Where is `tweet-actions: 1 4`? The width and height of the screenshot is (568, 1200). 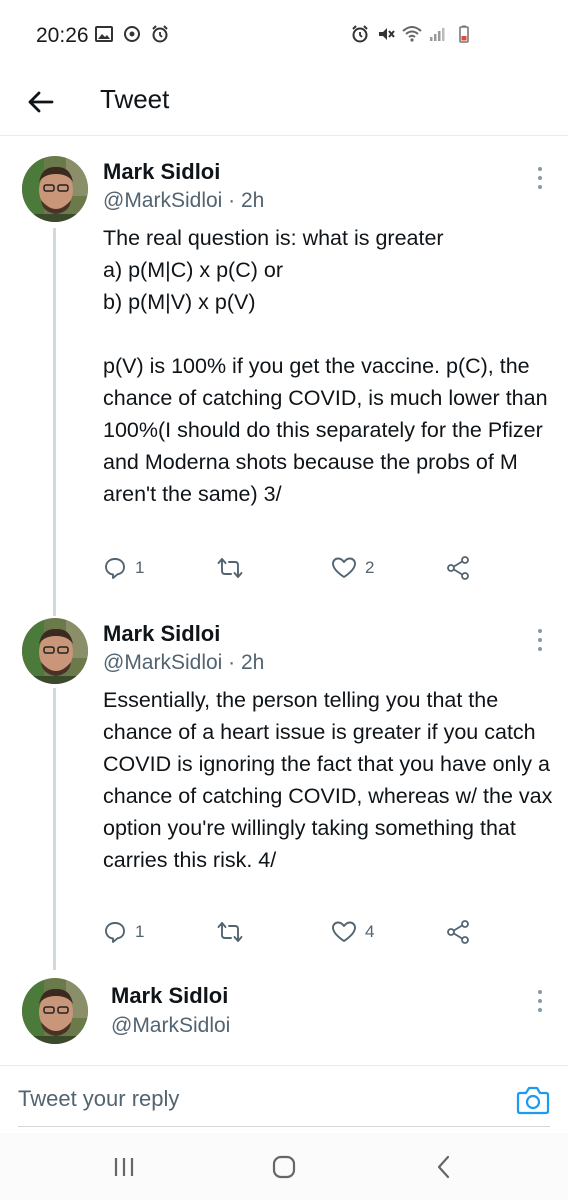
tweet-actions: 1 4 is located at coordinates (323, 932).